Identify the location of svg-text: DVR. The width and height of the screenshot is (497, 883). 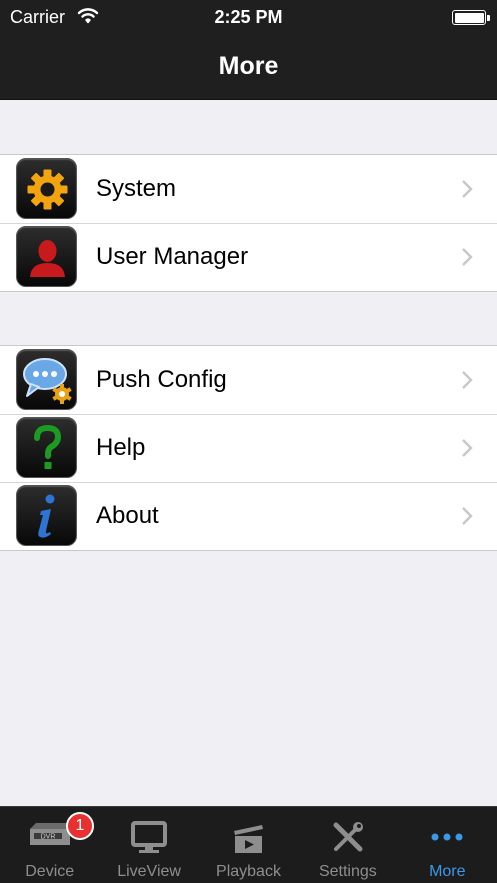
(47, 837).